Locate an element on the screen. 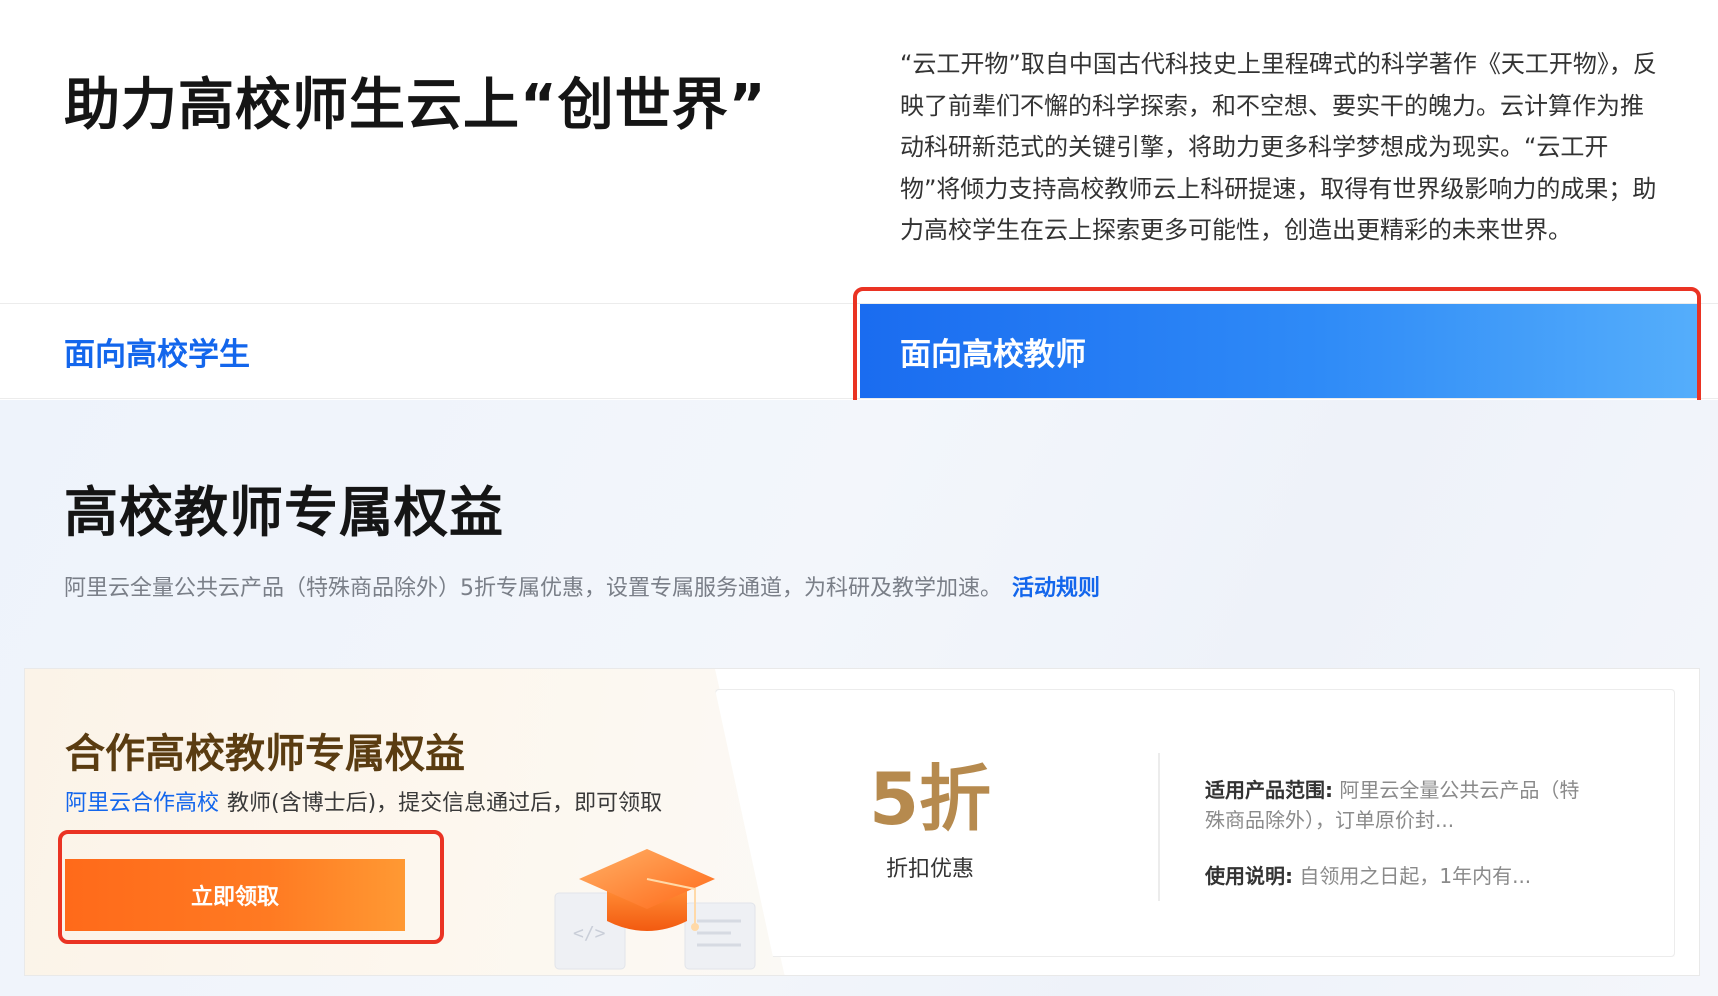 The height and width of the screenshot is (996, 1718). discount-block: 5折 折扣优惠 is located at coordinates (930, 821).